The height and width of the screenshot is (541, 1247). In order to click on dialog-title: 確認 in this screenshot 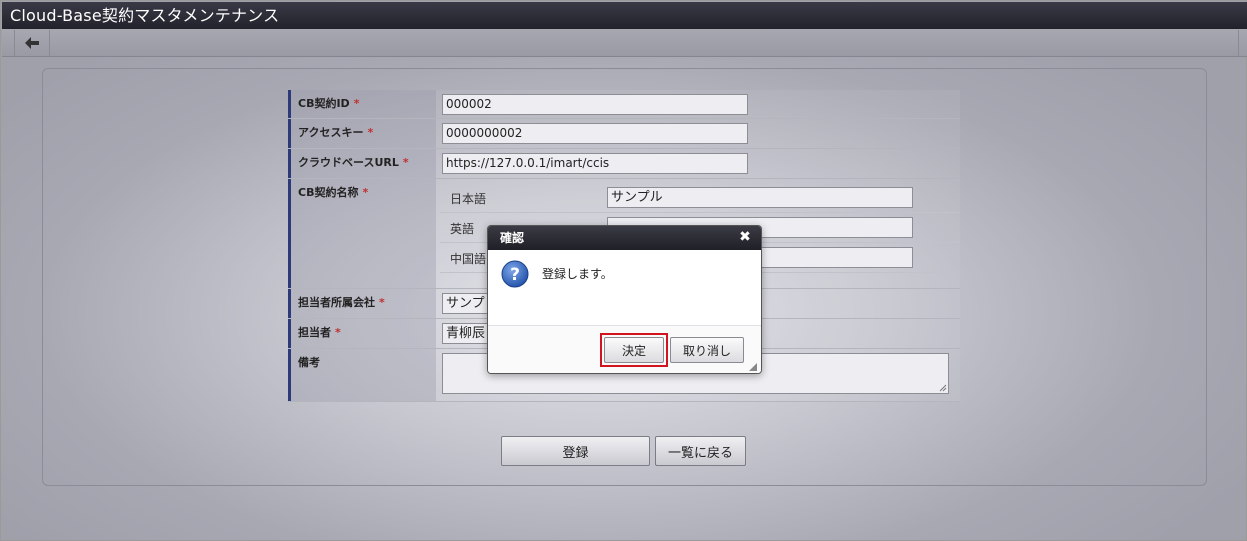, I will do `click(624, 238)`.